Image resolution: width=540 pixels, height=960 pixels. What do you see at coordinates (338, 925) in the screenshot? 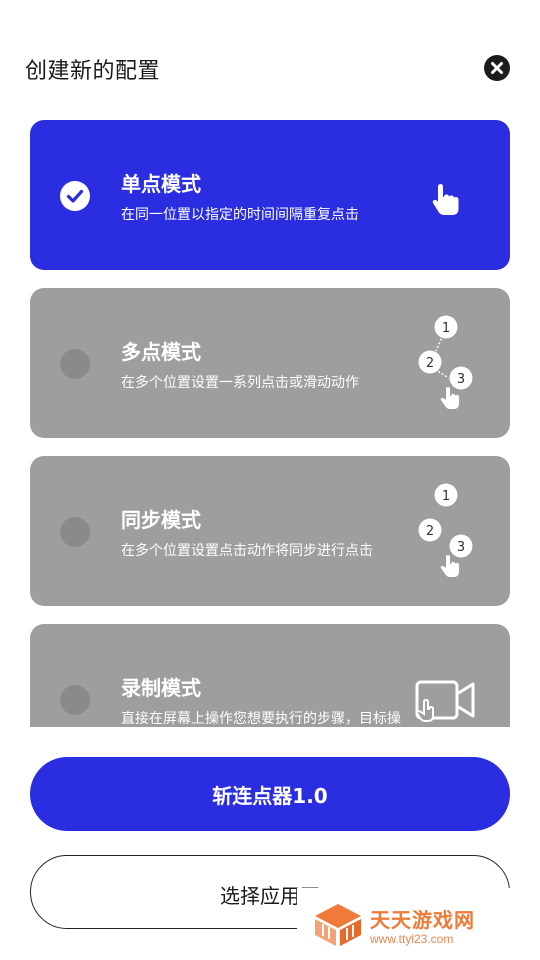
I see `watermark-logo-icon` at bounding box center [338, 925].